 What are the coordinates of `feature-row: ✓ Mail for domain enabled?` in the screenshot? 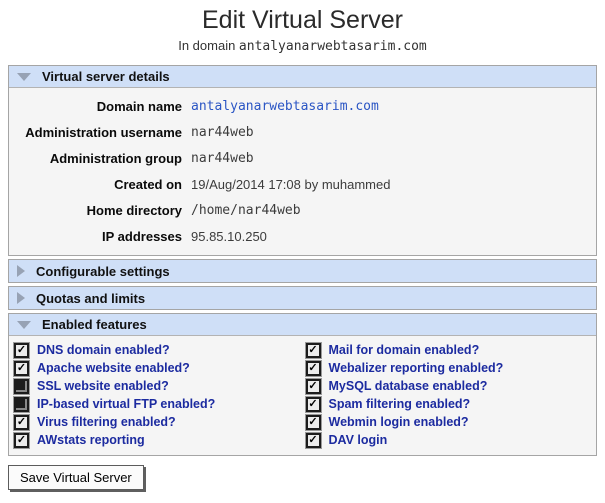 It's located at (449, 350).